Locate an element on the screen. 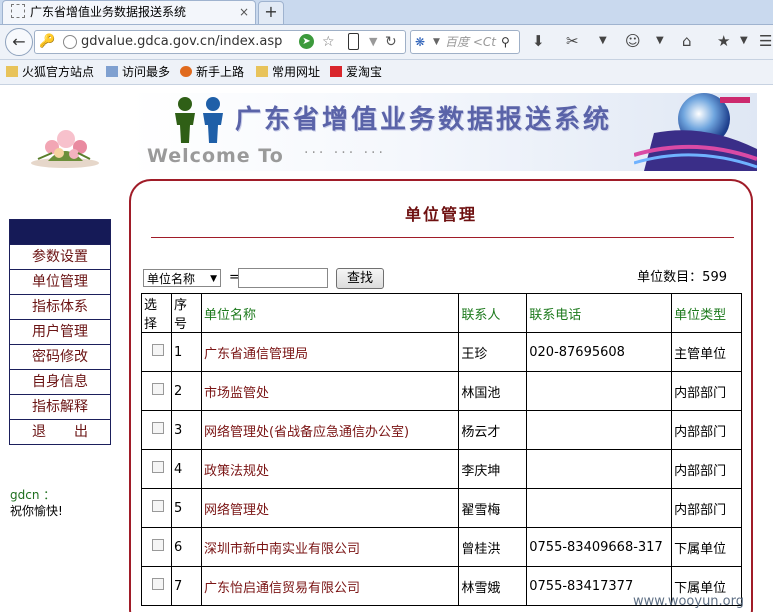 The width and height of the screenshot is (773, 612). url-dropdown-icon: ▼ is located at coordinates (373, 42).